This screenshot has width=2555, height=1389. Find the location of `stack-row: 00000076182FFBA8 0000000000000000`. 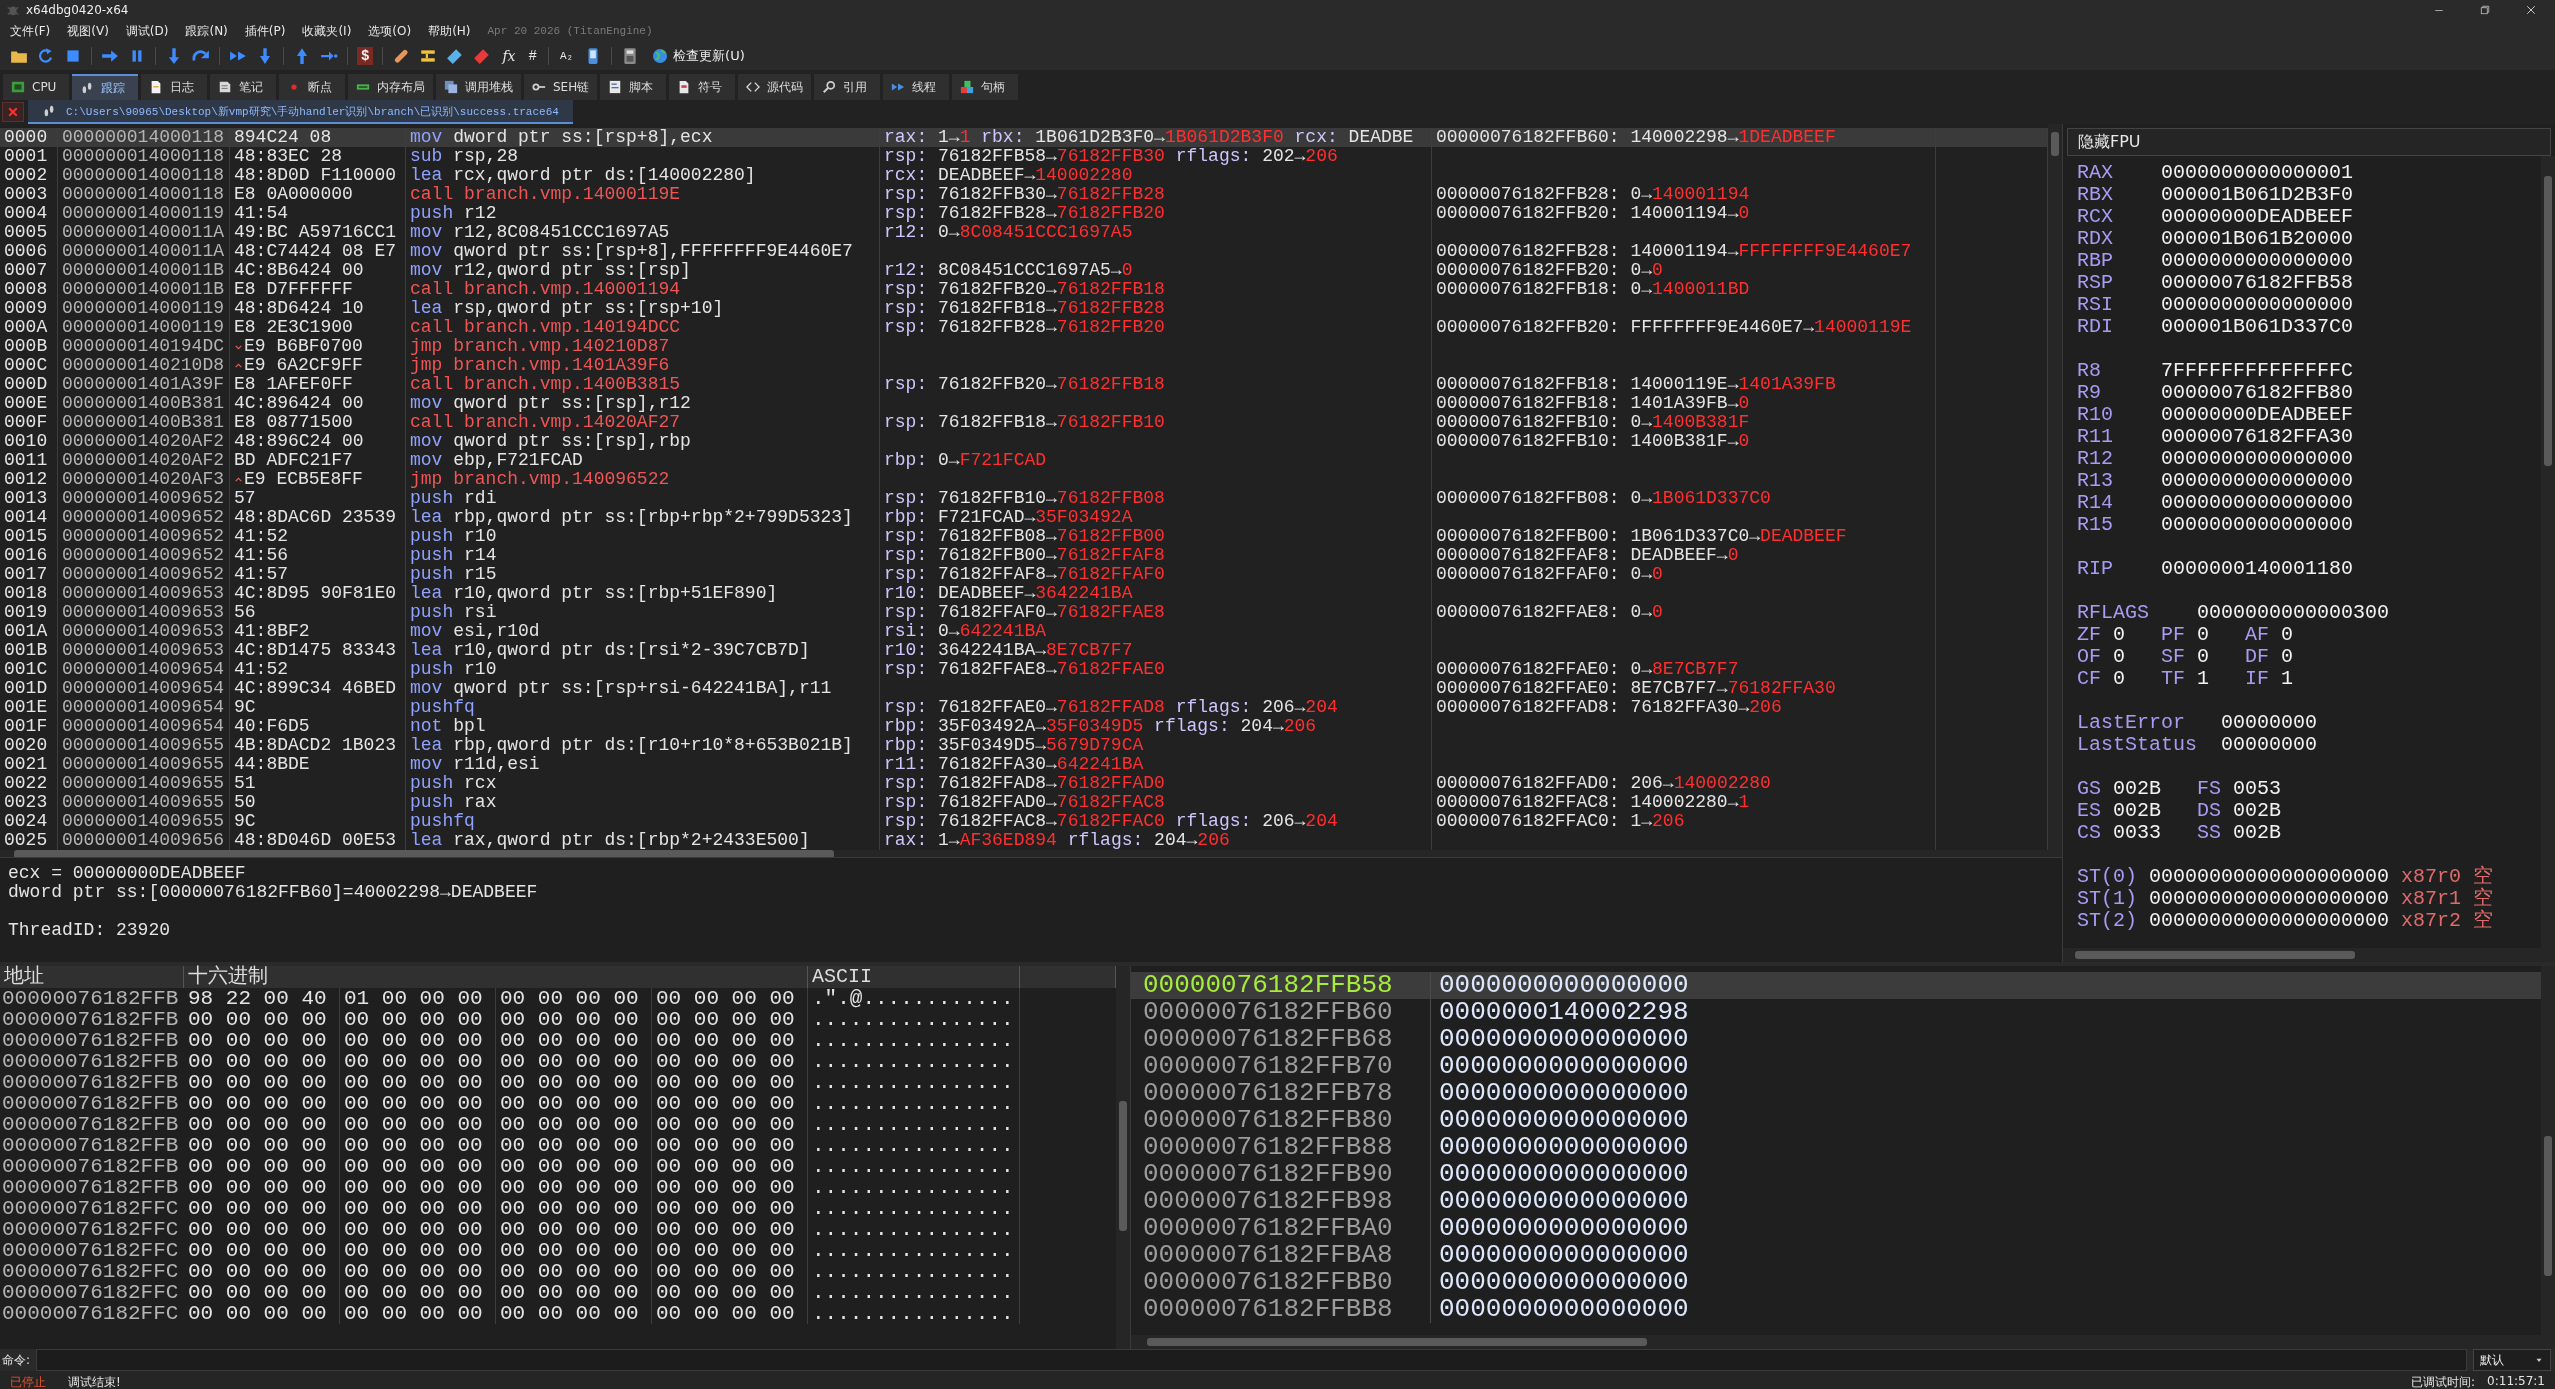

stack-row: 00000076182FFBA8 0000000000000000 is located at coordinates (1836, 1255).